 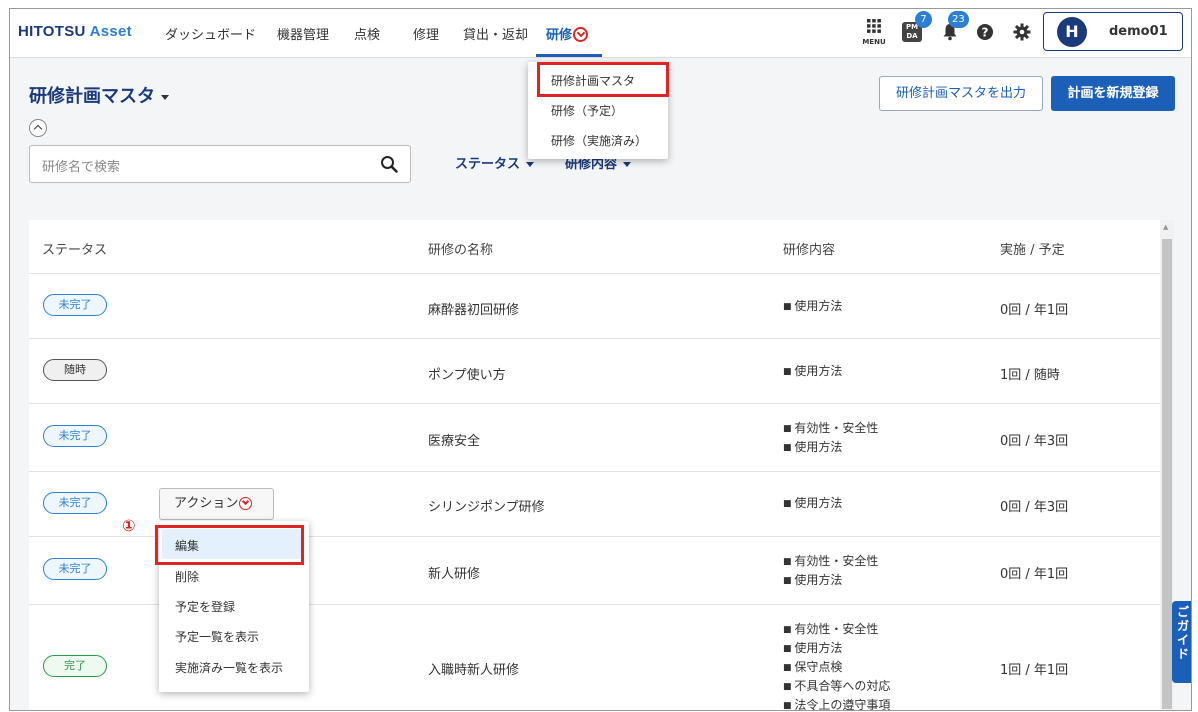 What do you see at coordinates (367, 33) in the screenshot?
I see `nav-inspection: 点検` at bounding box center [367, 33].